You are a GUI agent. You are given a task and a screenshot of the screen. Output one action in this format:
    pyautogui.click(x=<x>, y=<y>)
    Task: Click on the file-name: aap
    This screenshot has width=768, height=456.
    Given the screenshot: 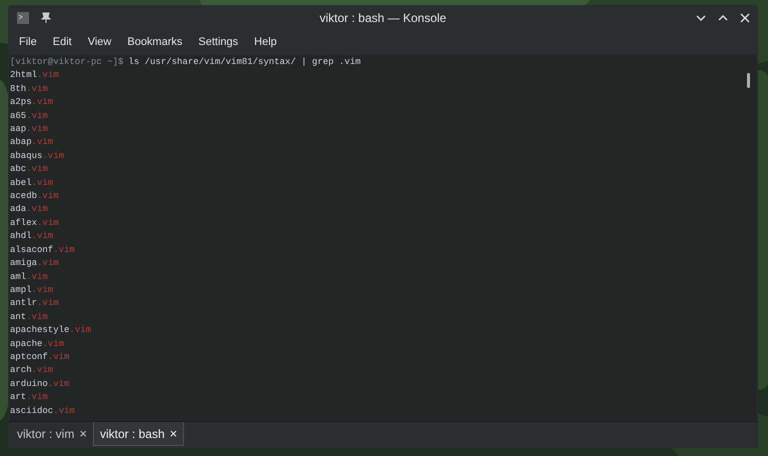 What is the action you would take?
    pyautogui.click(x=18, y=129)
    